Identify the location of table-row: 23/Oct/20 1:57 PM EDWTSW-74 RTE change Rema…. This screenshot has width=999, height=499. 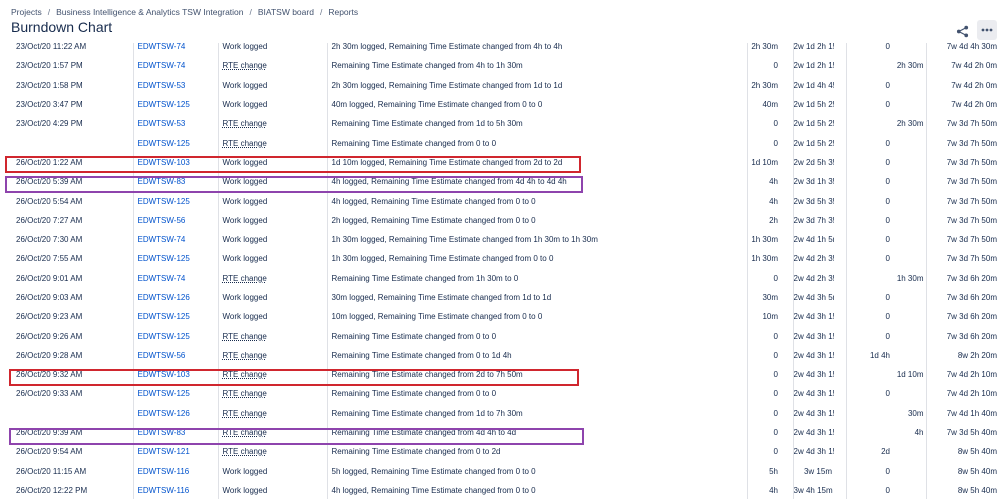
(499, 66).